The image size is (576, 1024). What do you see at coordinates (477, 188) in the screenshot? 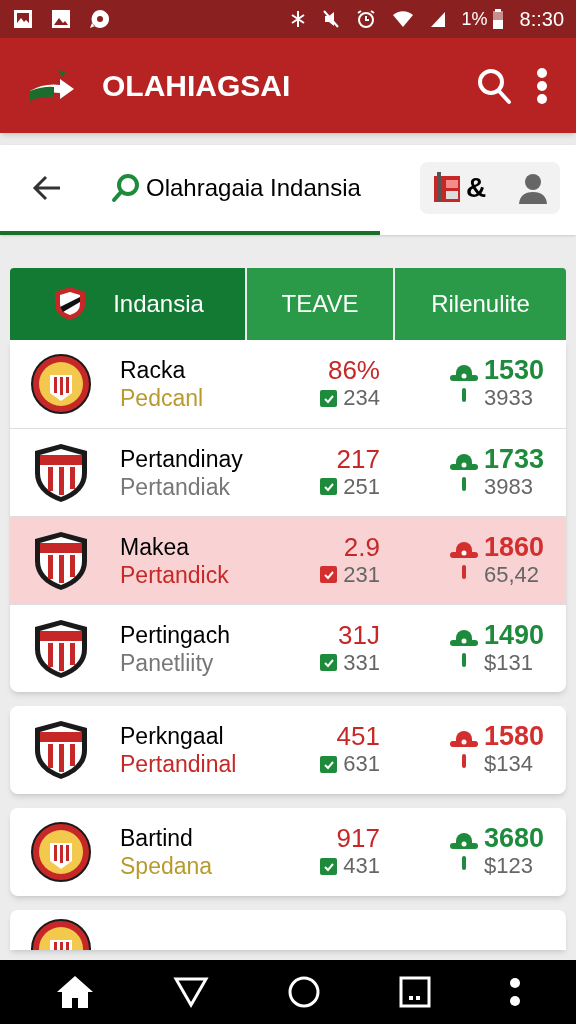
I see `action-text: &` at bounding box center [477, 188].